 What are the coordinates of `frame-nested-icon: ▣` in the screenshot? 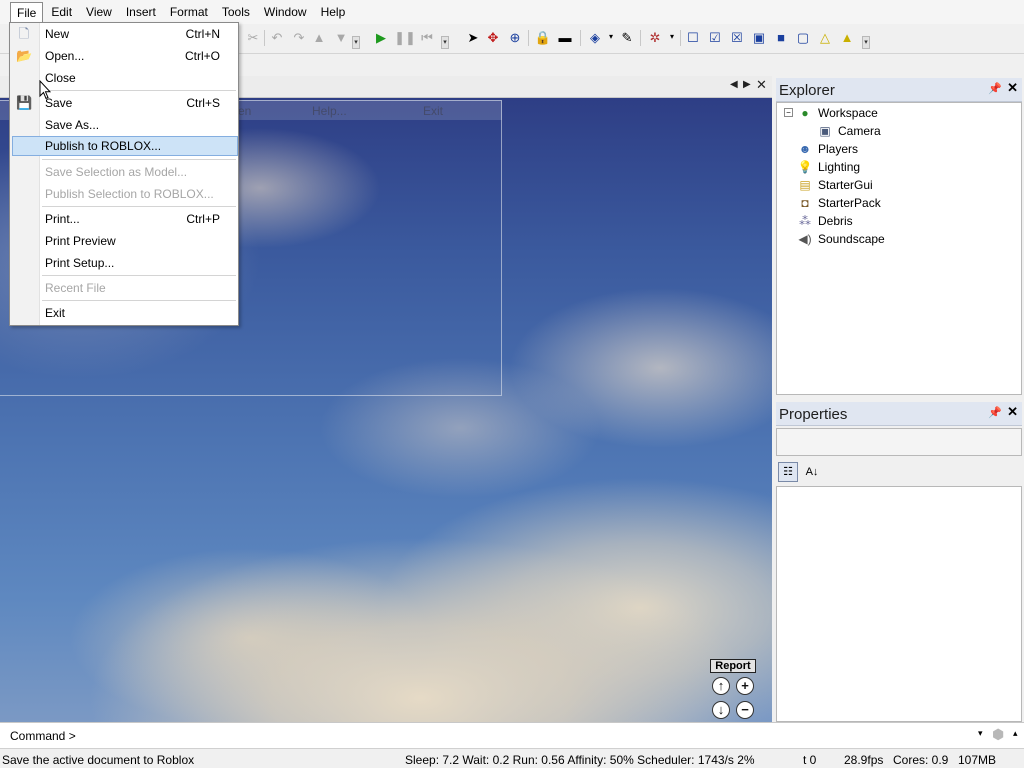 It's located at (759, 37).